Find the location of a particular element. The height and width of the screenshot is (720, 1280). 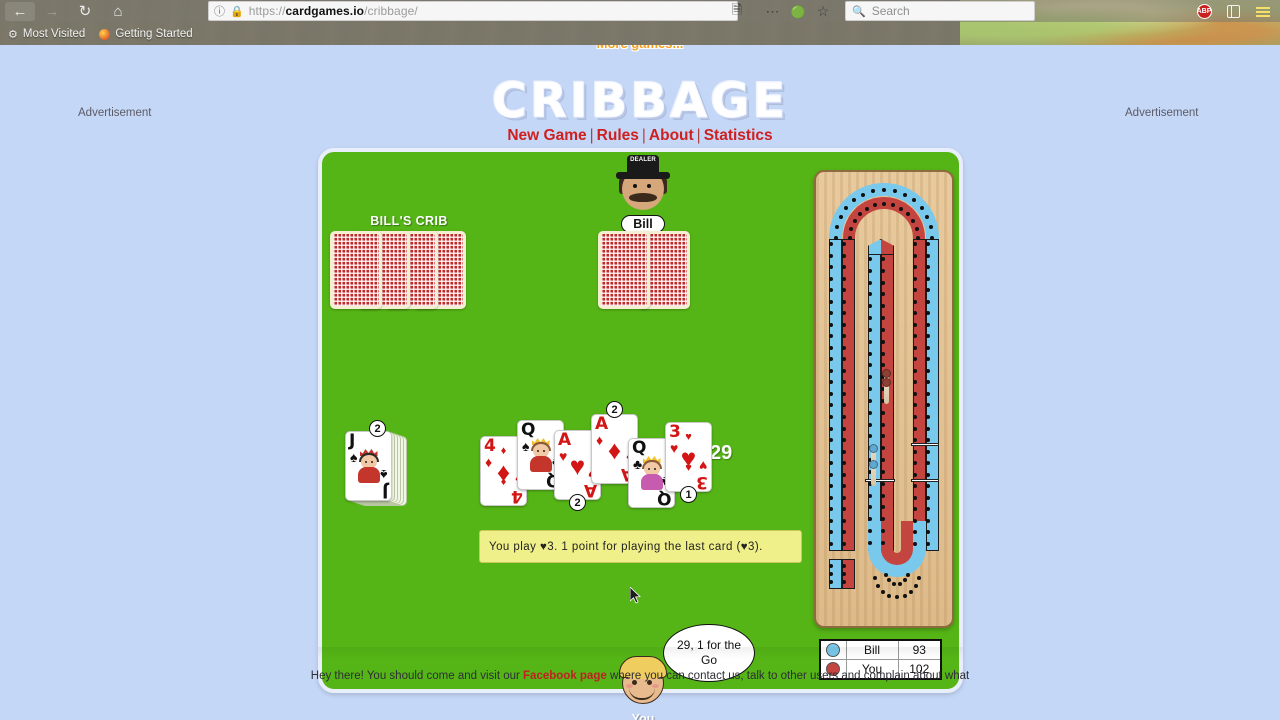

nav-statistics: Statistics is located at coordinates (738, 135).